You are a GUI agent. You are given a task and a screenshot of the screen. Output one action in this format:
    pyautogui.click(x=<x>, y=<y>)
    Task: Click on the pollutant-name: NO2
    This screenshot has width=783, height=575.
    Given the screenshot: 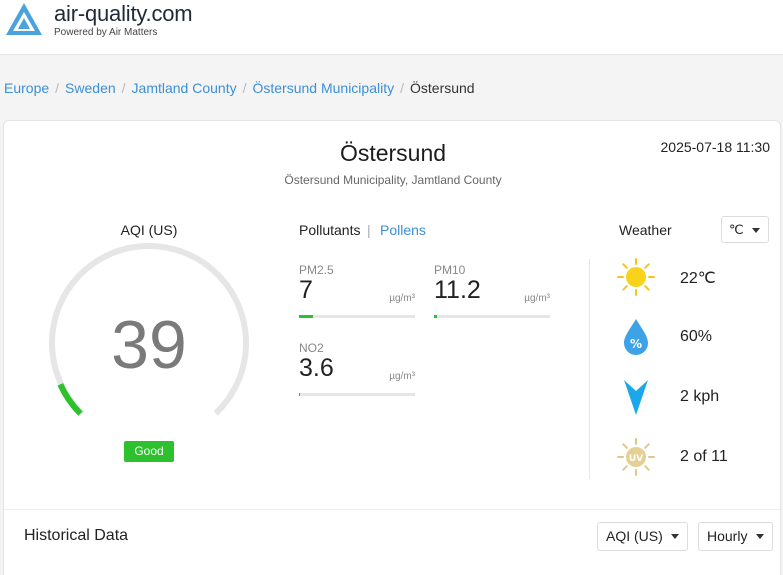 What is the action you would take?
    pyautogui.click(x=311, y=348)
    